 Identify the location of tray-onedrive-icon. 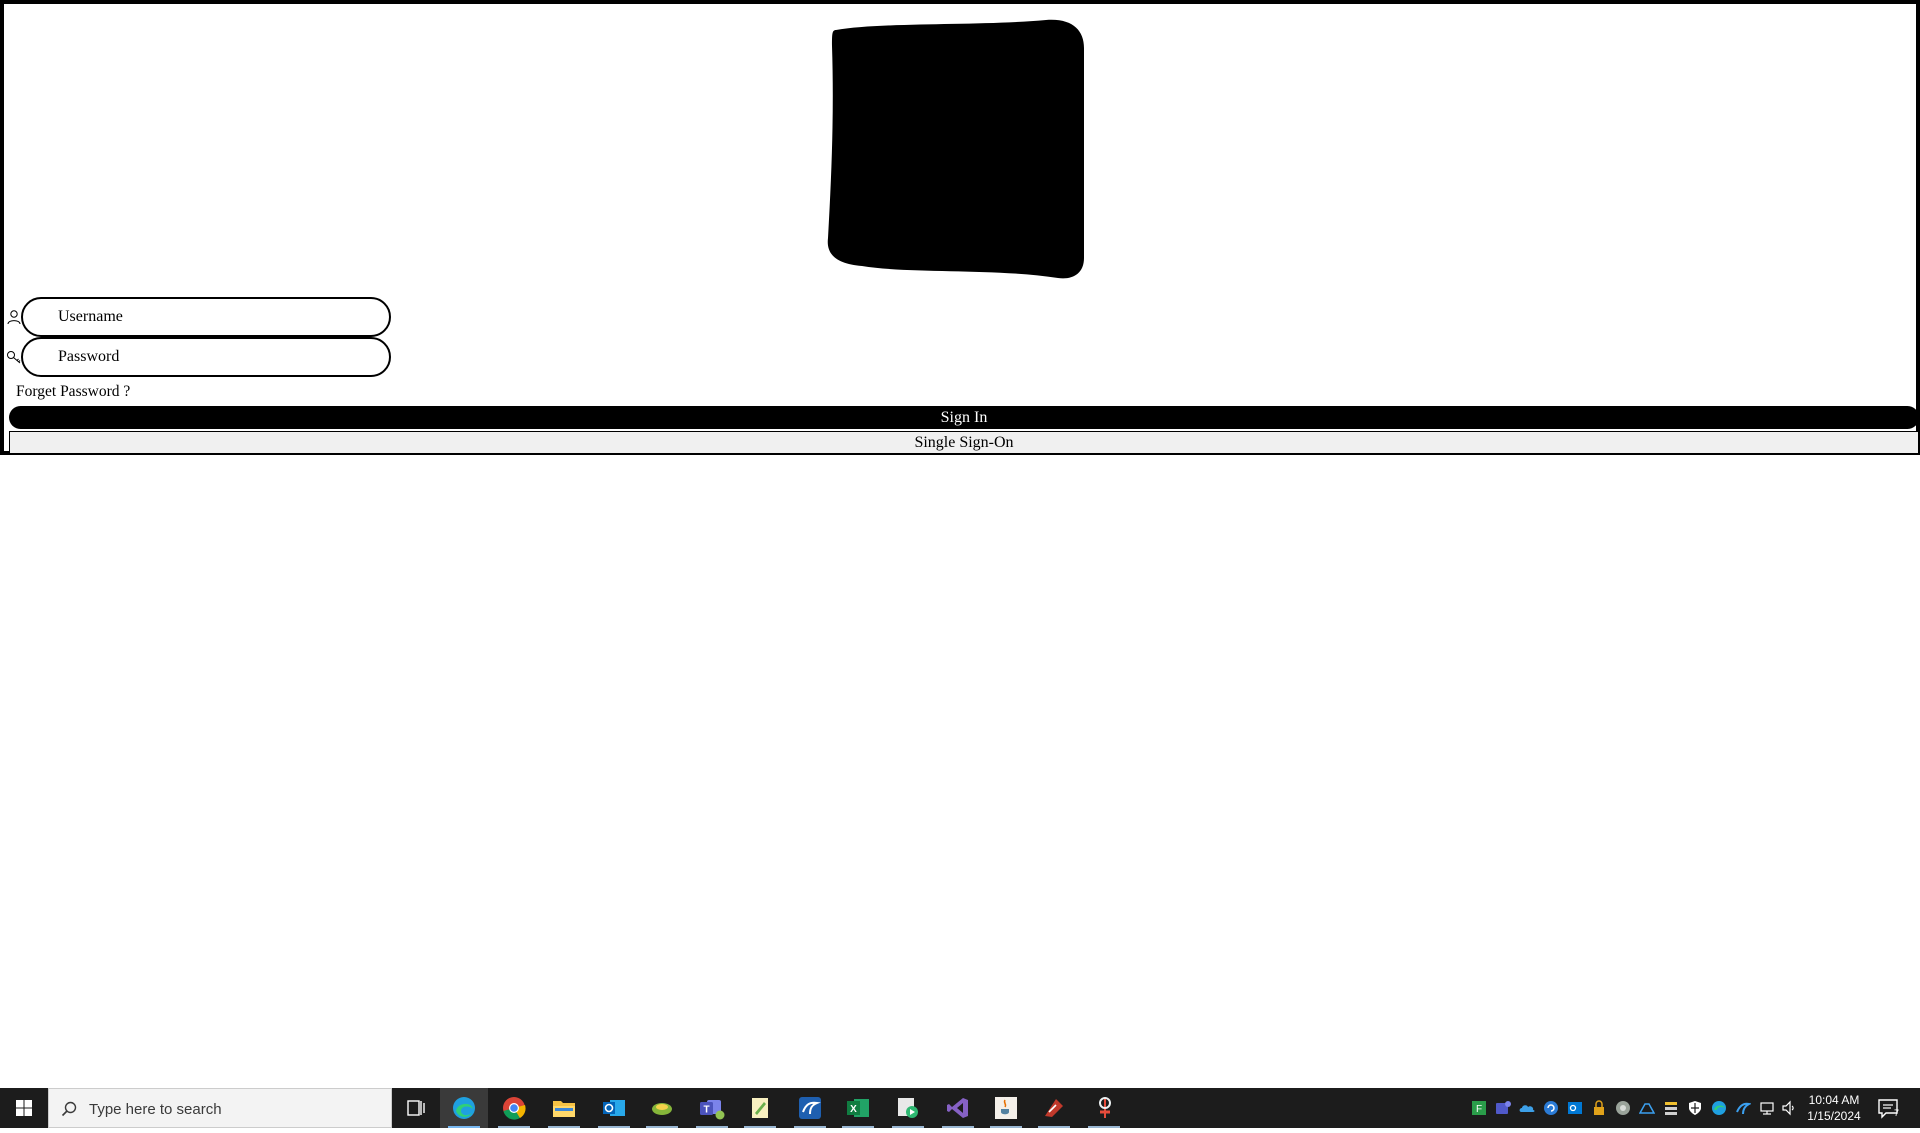
(1527, 1108).